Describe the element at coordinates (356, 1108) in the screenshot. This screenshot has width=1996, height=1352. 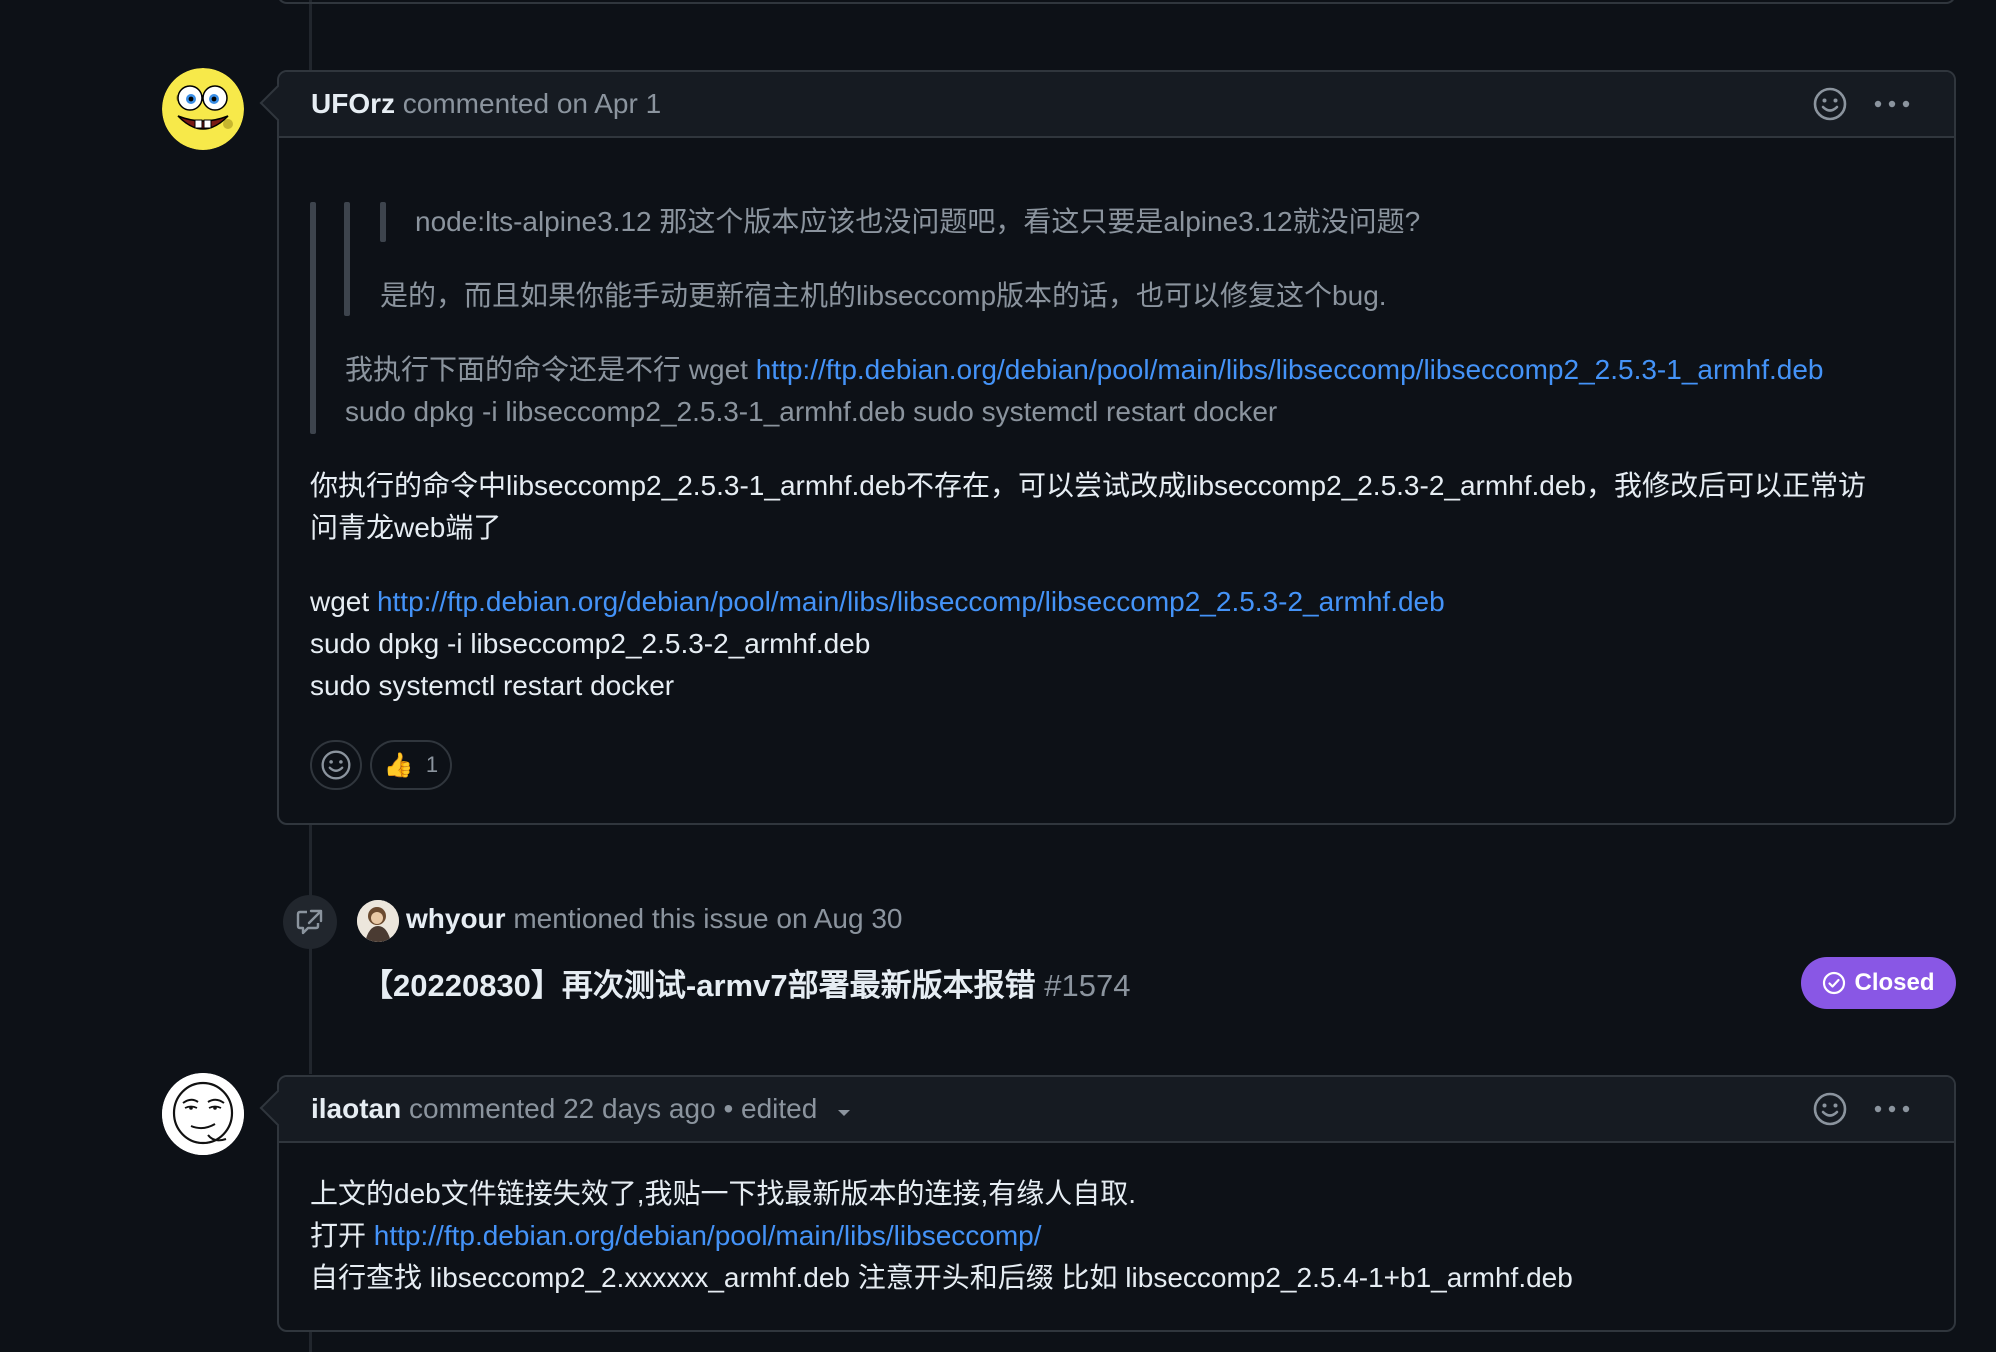
I see `comment-author: ilaotan` at that location.